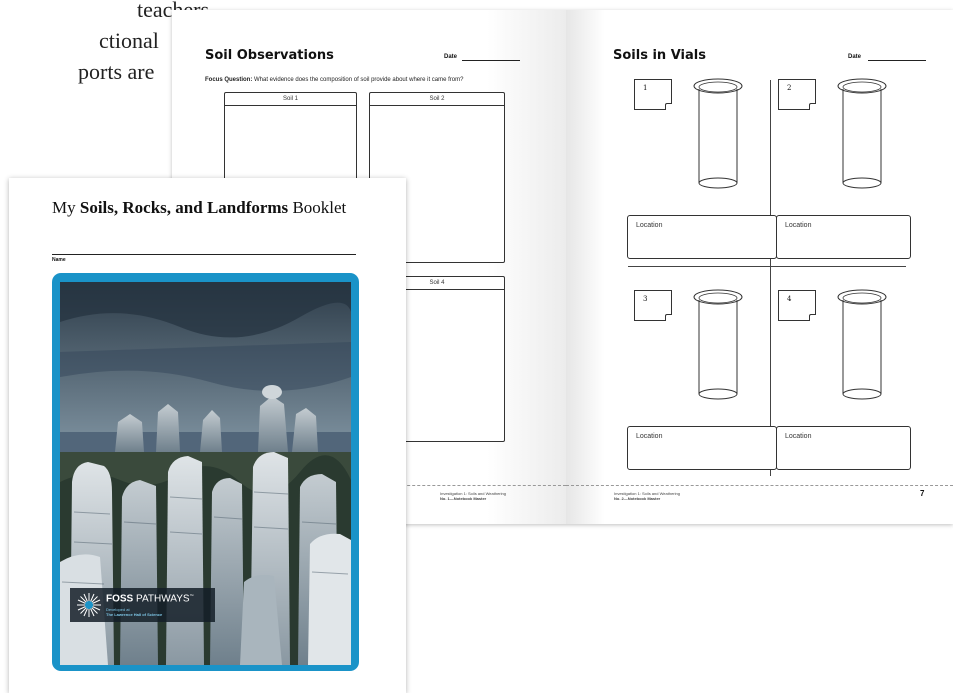 The image size is (953, 693). Describe the element at coordinates (645, 299) in the screenshot. I see `vial-number: 3` at that location.